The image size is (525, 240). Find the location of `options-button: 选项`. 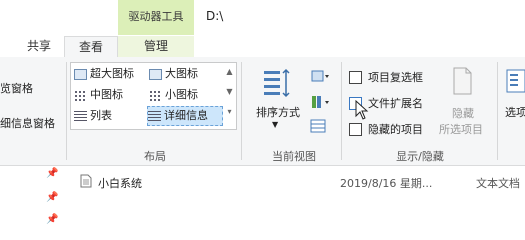

options-button: 选项 is located at coordinates (515, 112).